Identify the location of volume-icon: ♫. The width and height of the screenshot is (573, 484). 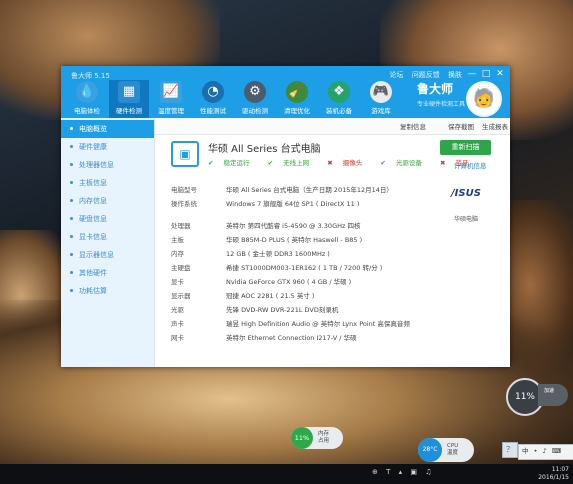
(428, 472).